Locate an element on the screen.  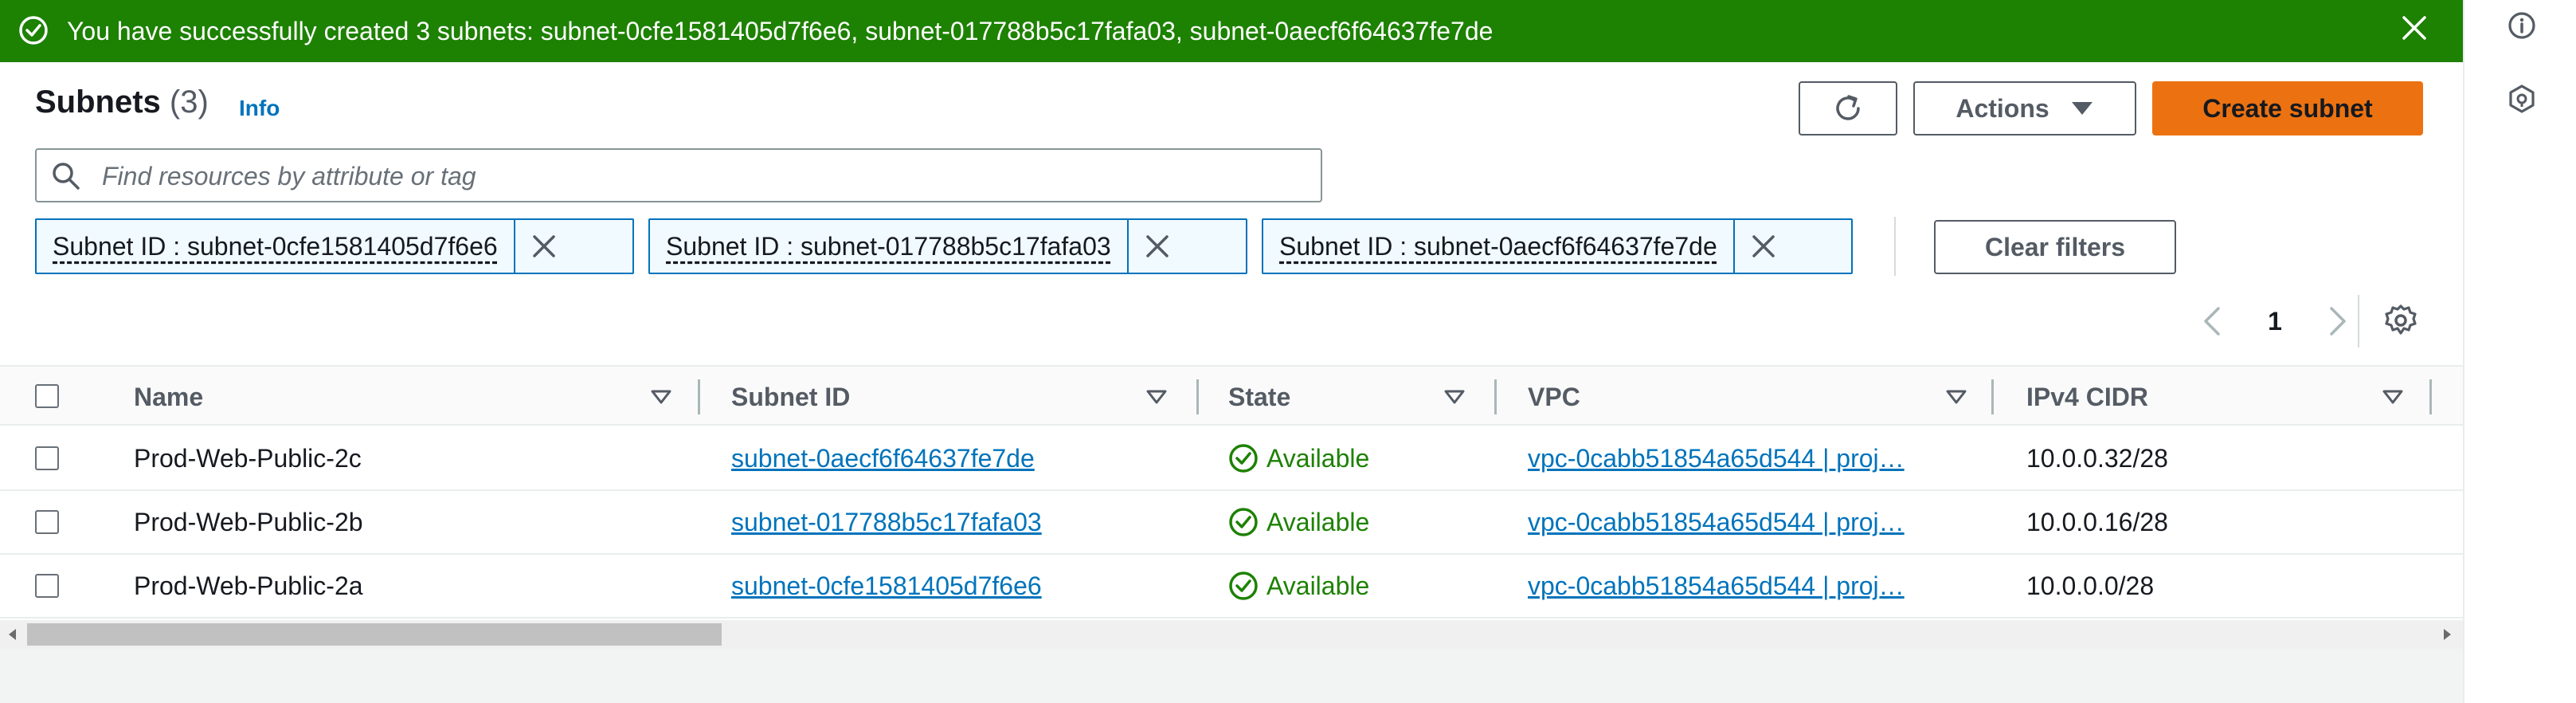
page-title: Subnets (3) is located at coordinates (122, 102).